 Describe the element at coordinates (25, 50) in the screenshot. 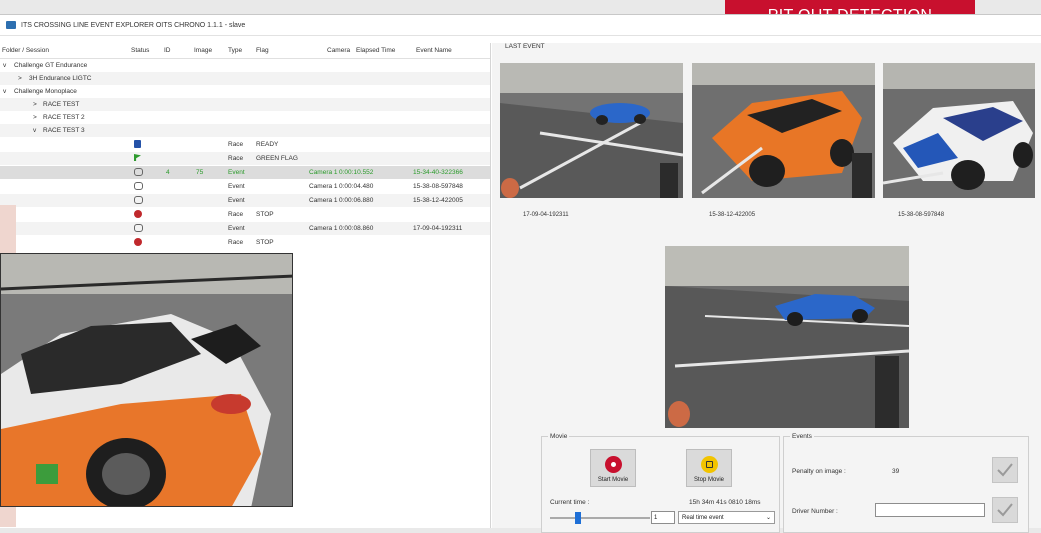

I see `col-folder-session: Folder / Session` at that location.